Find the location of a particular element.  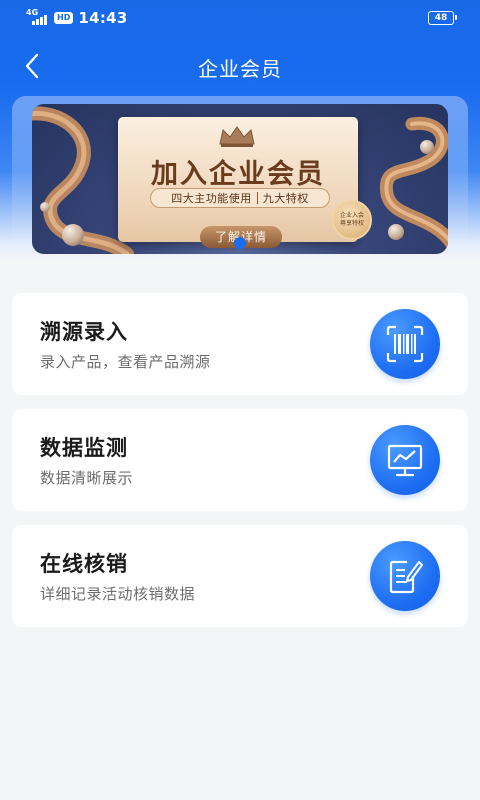

nav-bar: 企业会员 is located at coordinates (240, 67).